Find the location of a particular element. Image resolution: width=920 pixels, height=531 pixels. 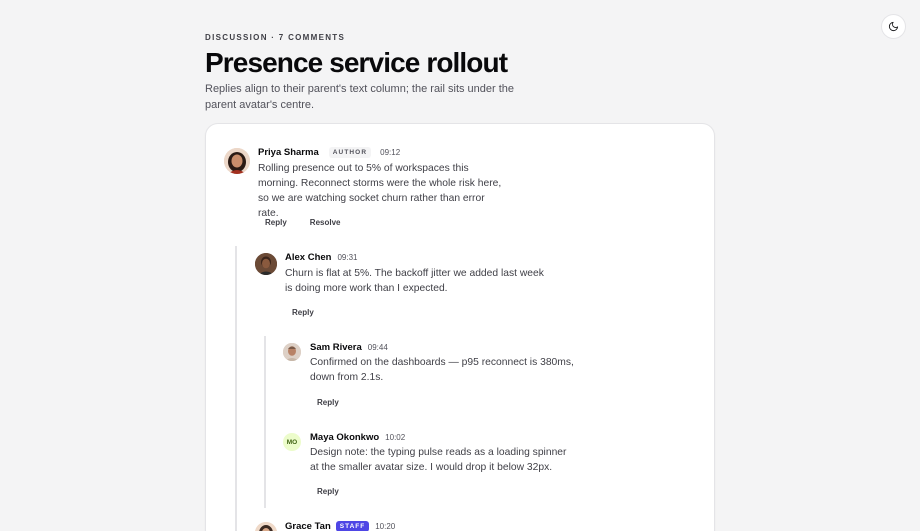

comment-time: 09:31 is located at coordinates (347, 257).